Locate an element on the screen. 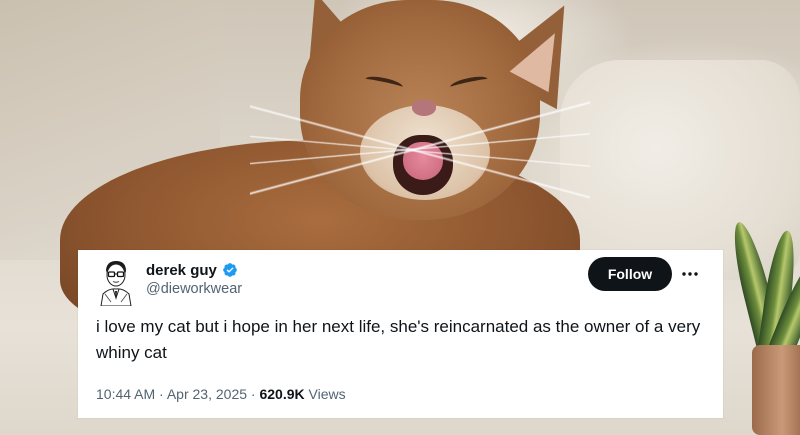  views-count: 620.9K is located at coordinates (282, 394).